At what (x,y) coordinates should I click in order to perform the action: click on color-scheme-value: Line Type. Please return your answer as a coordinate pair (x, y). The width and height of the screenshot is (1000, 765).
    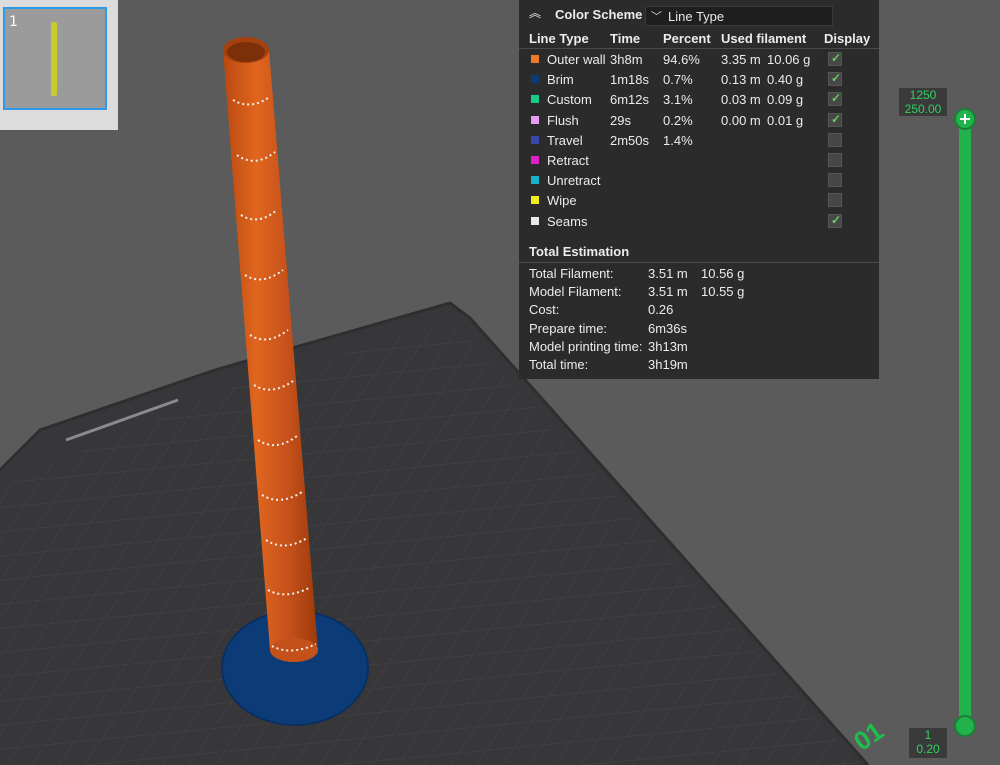
    Looking at the image, I should click on (696, 16).